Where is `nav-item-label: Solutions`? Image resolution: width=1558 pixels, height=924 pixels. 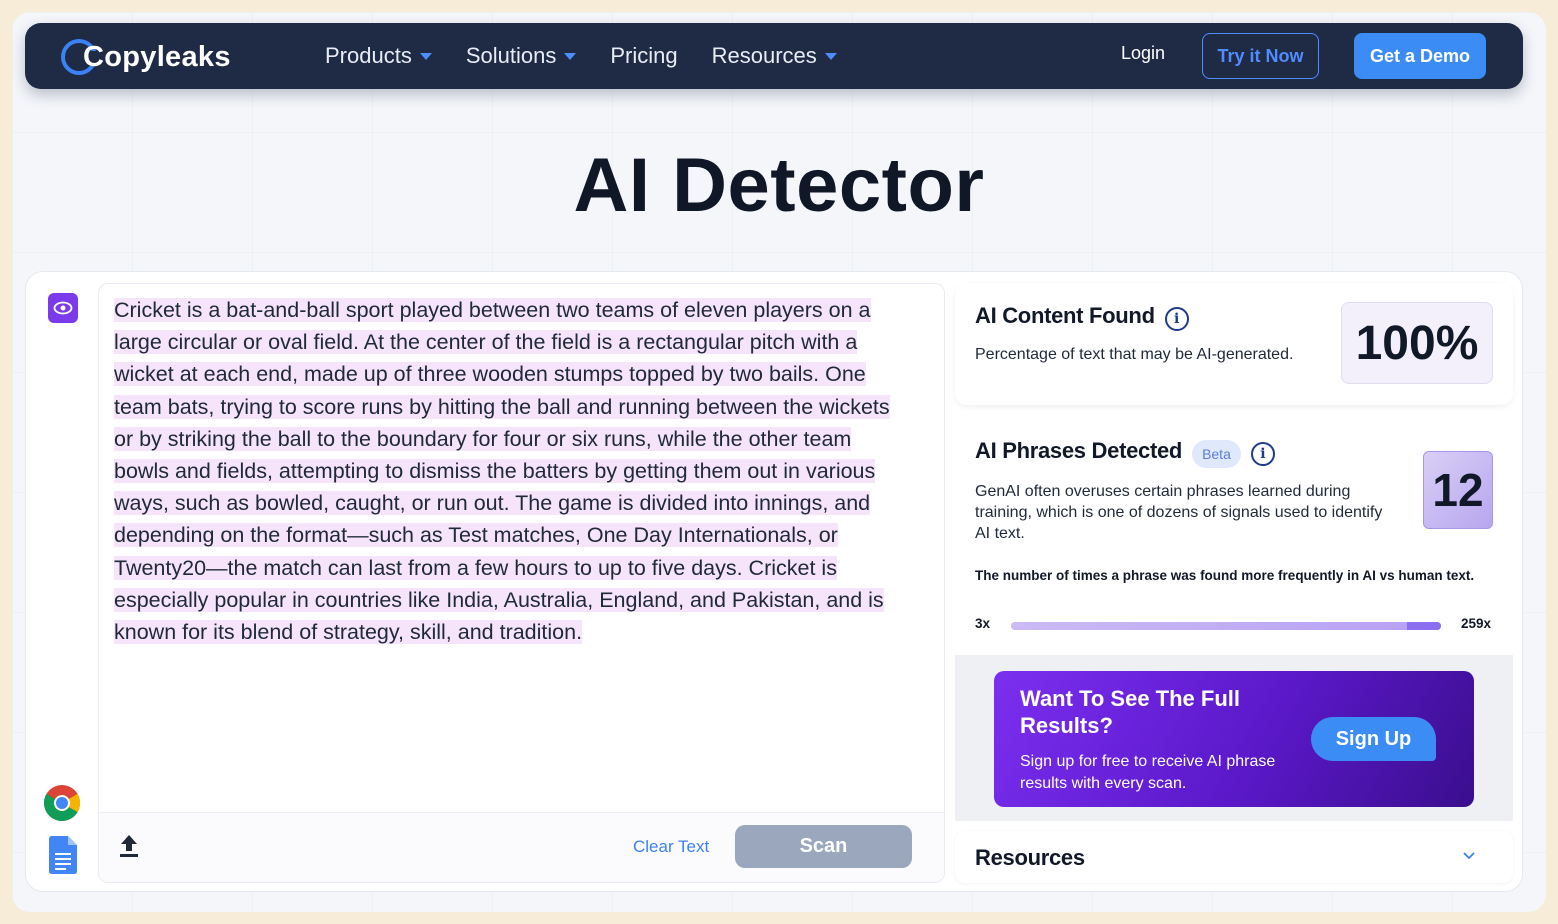
nav-item-label: Solutions is located at coordinates (511, 55).